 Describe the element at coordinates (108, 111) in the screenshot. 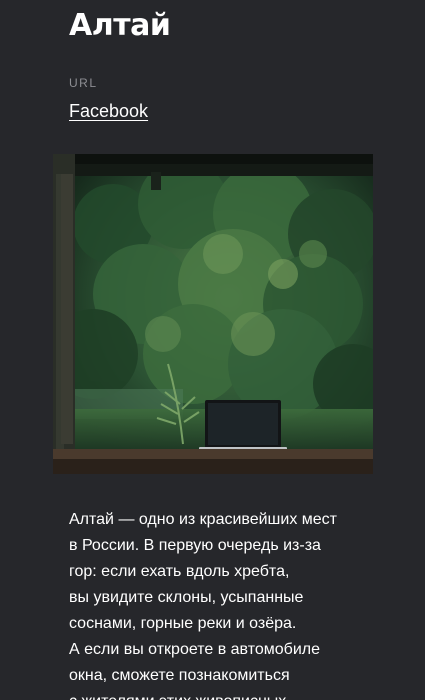

I see `facebook-link: Facebook` at that location.